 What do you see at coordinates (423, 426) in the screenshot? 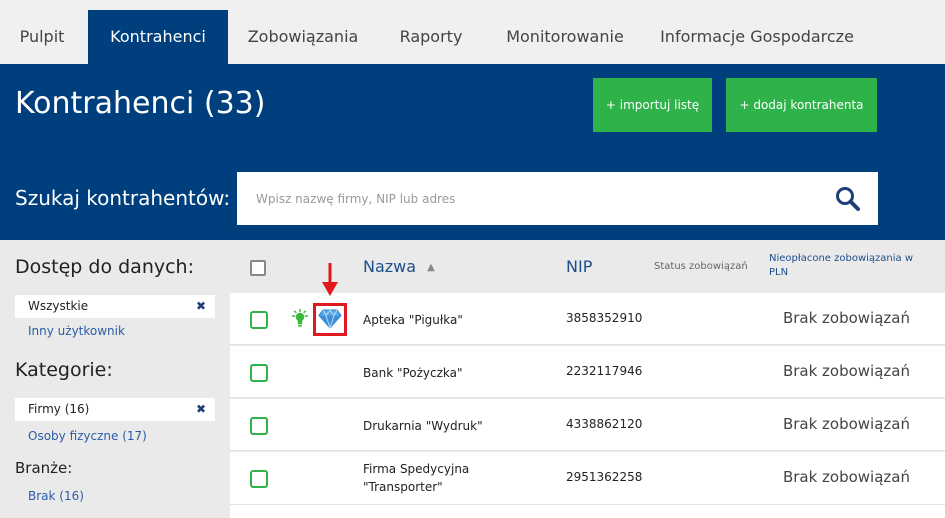
I see `contractor-name: Drukarnia "Wydruk"` at bounding box center [423, 426].